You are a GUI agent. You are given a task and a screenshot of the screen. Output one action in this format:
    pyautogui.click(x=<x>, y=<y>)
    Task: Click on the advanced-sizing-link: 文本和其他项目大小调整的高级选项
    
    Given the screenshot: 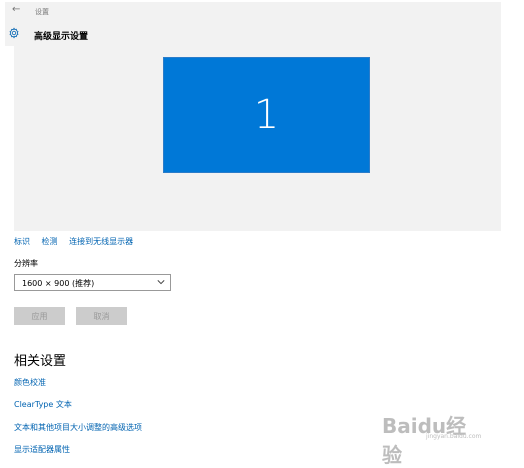 What is the action you would take?
    pyautogui.click(x=78, y=427)
    